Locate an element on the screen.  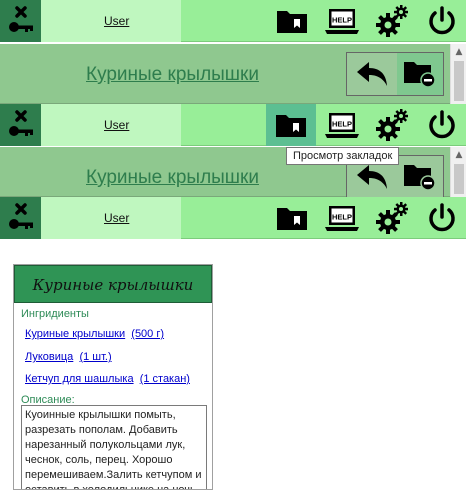
toolbar-2: User HELP is located at coordinates (233, 125).